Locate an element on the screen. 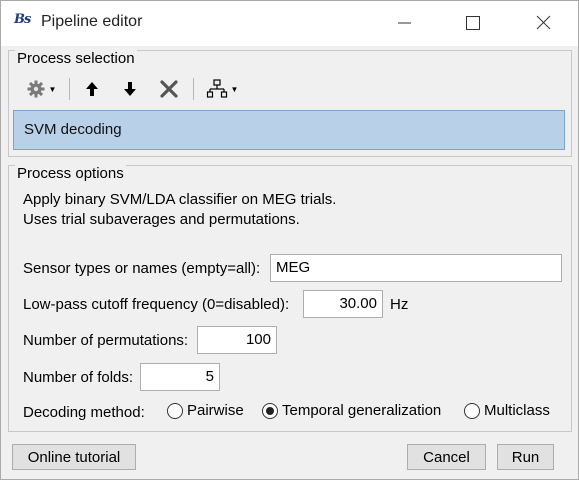  process-list: SVM decoding is located at coordinates (289, 130).